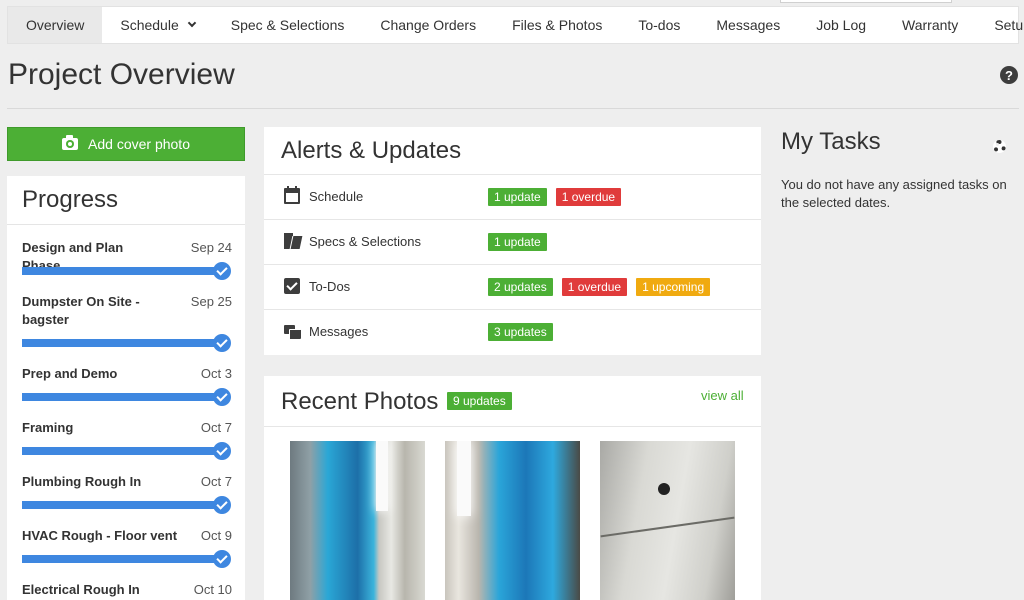 The image size is (1024, 600). Describe the element at coordinates (365, 241) in the screenshot. I see `alert-label: Specs & Selections` at that location.